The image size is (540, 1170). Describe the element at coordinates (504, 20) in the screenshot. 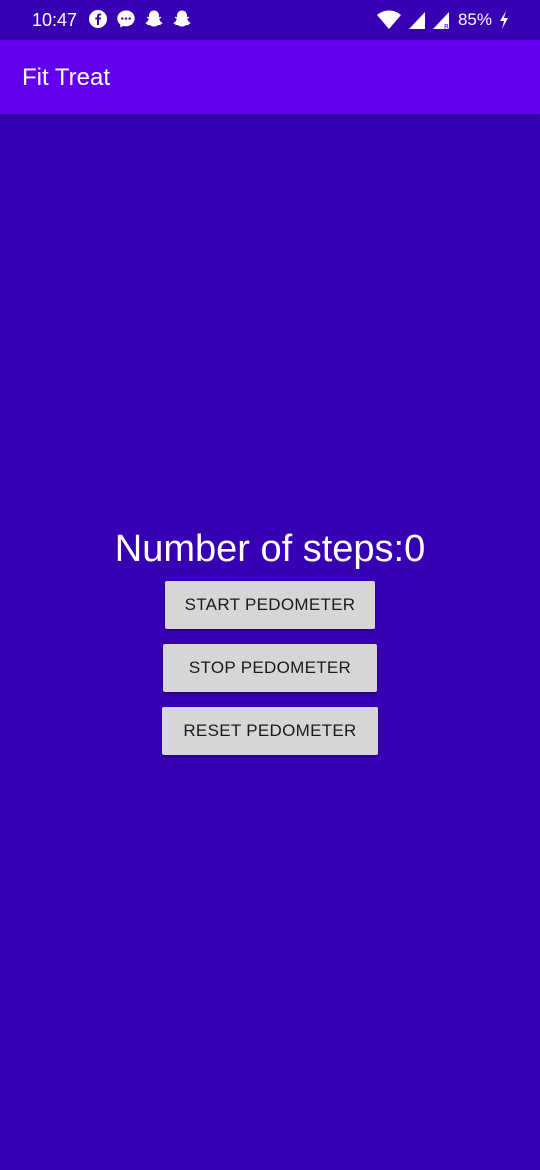

I see `charging-icon` at that location.